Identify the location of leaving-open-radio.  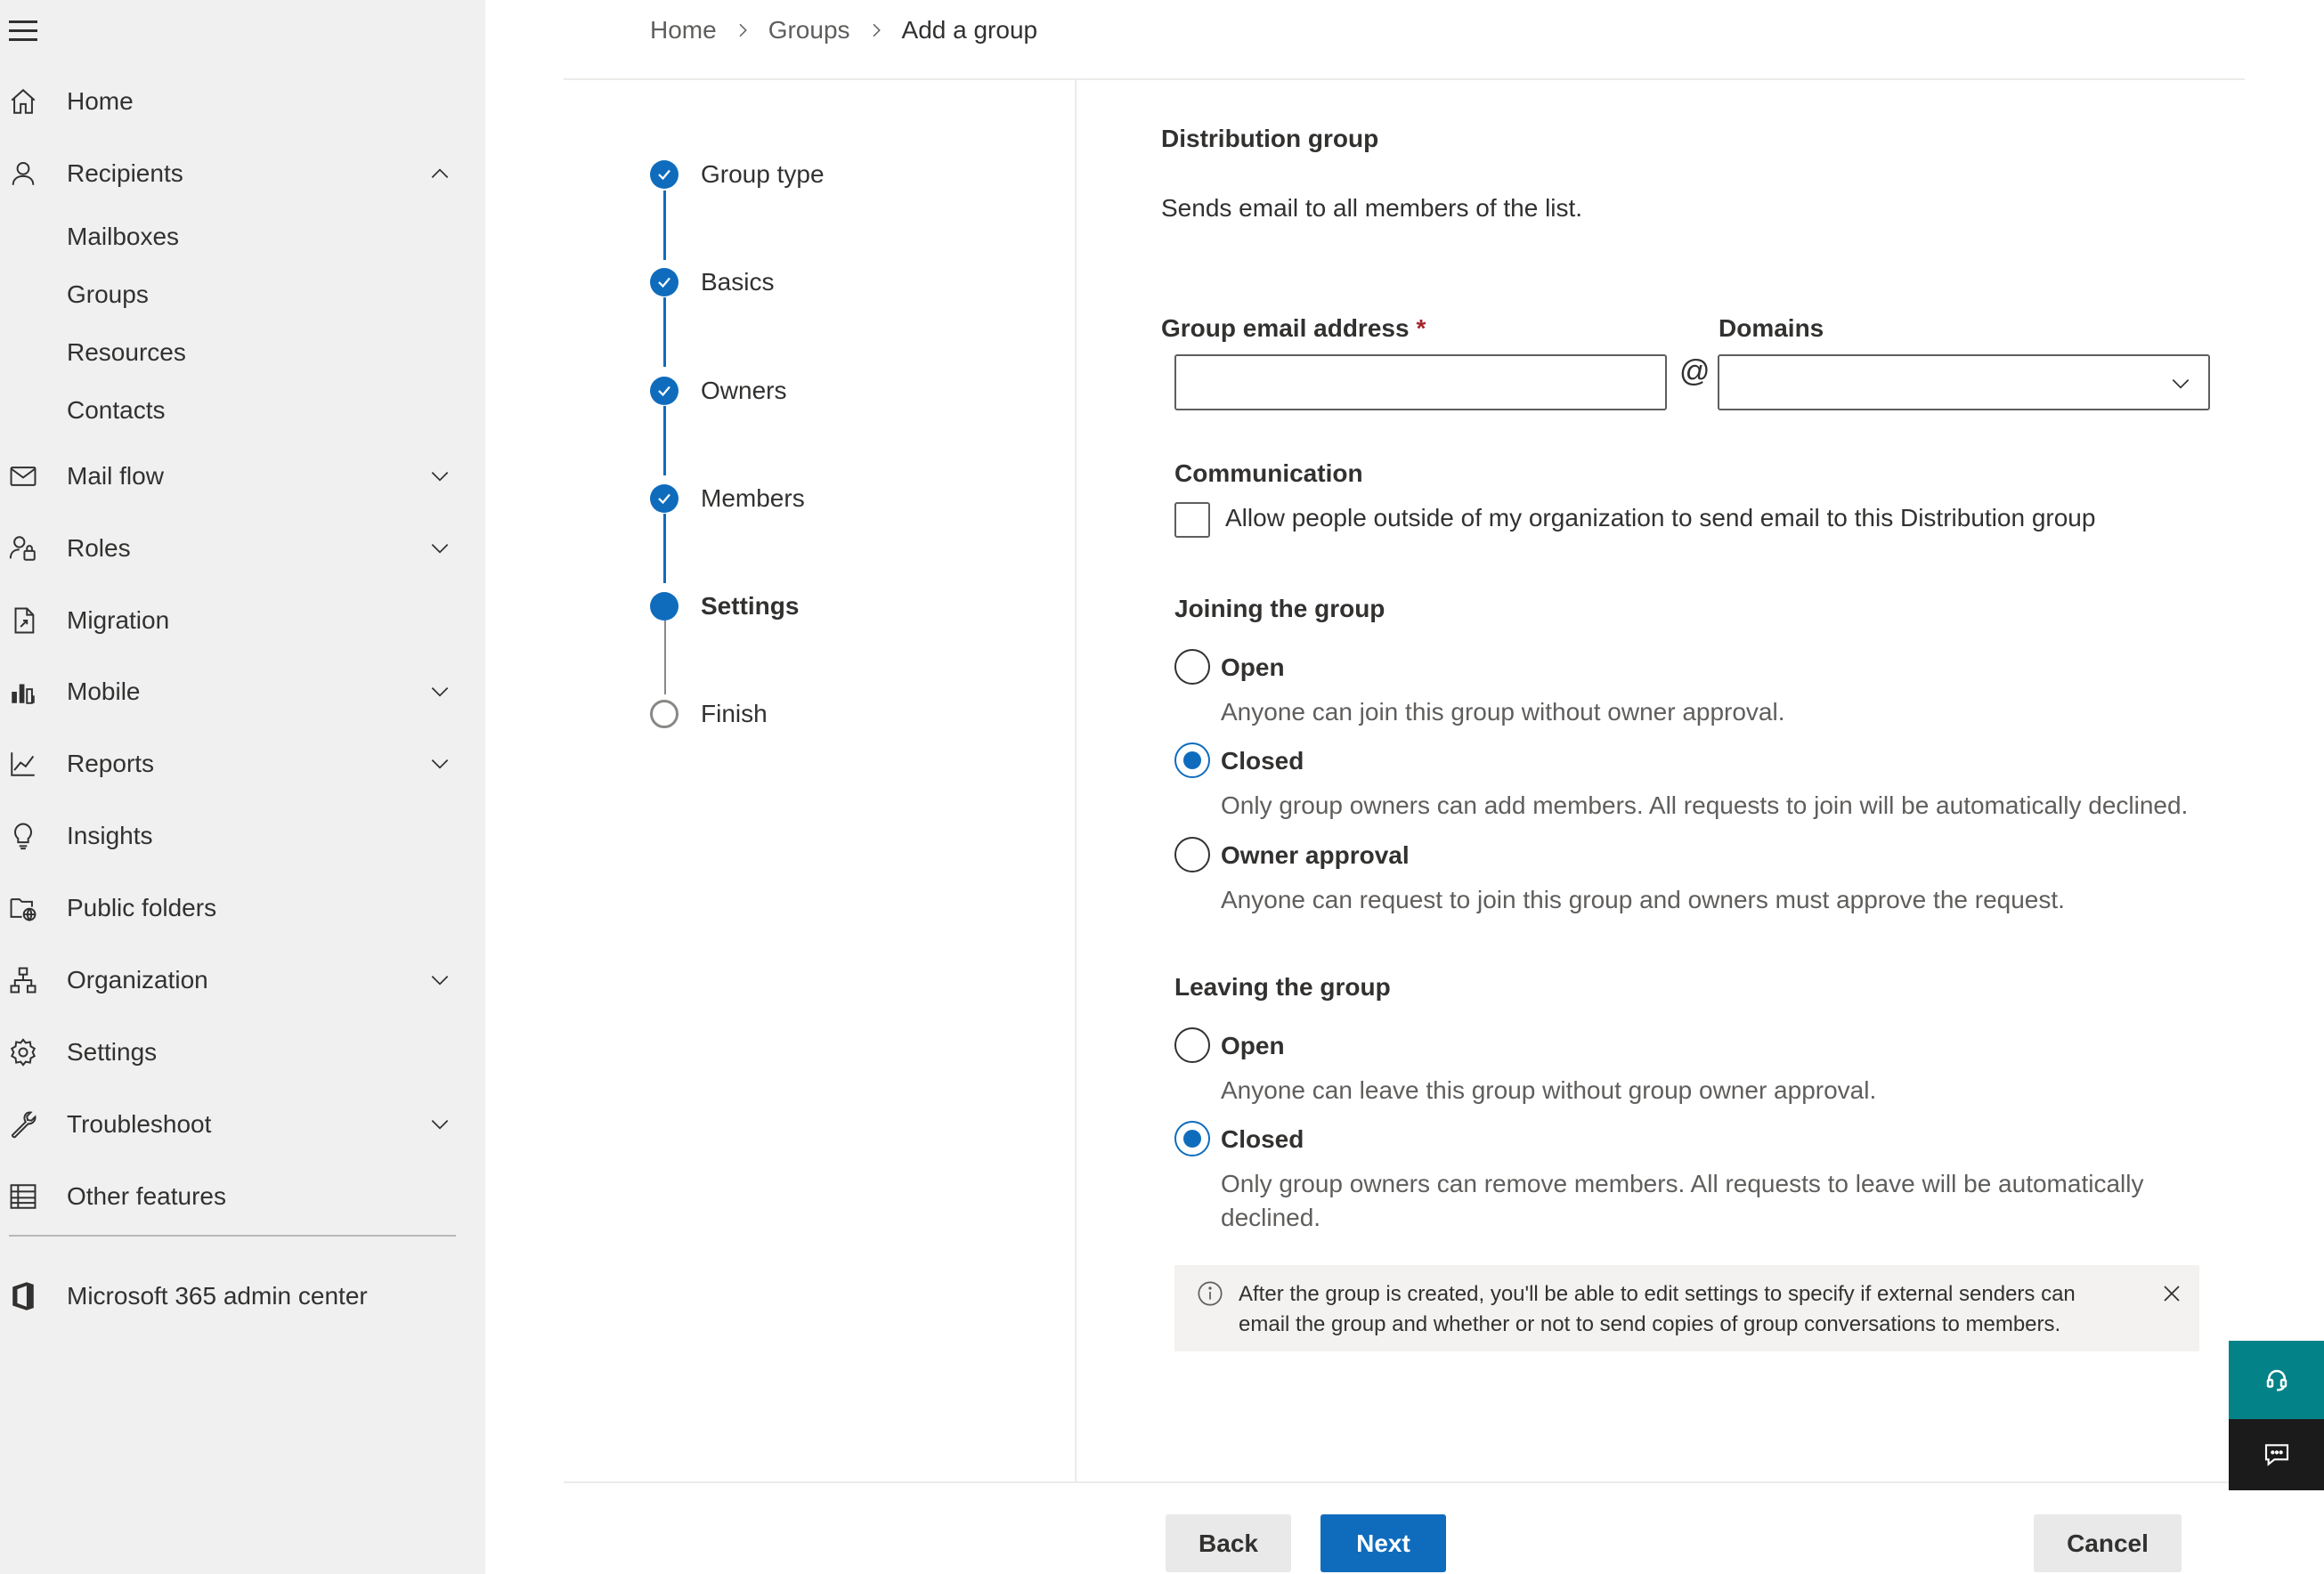
(1192, 1045).